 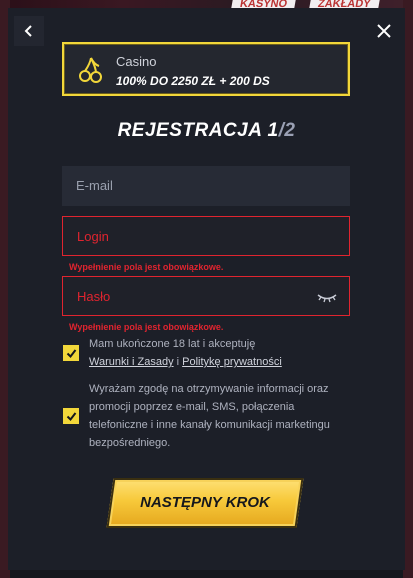 What do you see at coordinates (94, 296) in the screenshot?
I see `password-placeholder: Hasło` at bounding box center [94, 296].